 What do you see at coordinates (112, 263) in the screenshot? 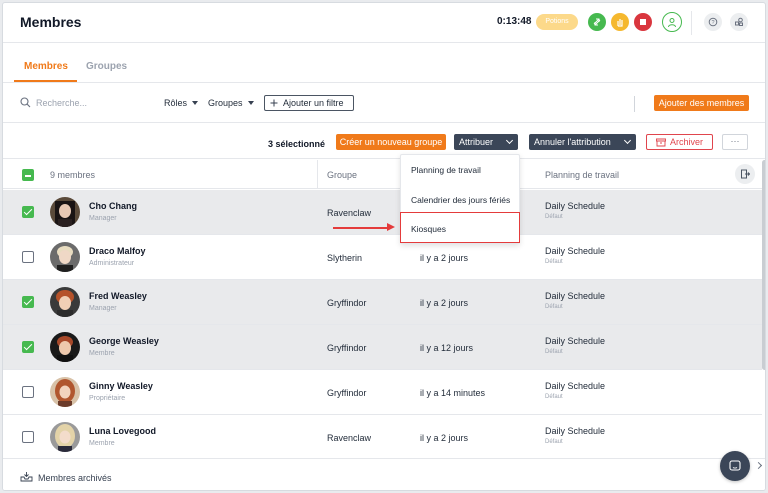
I see `member-role: Administrateur` at bounding box center [112, 263].